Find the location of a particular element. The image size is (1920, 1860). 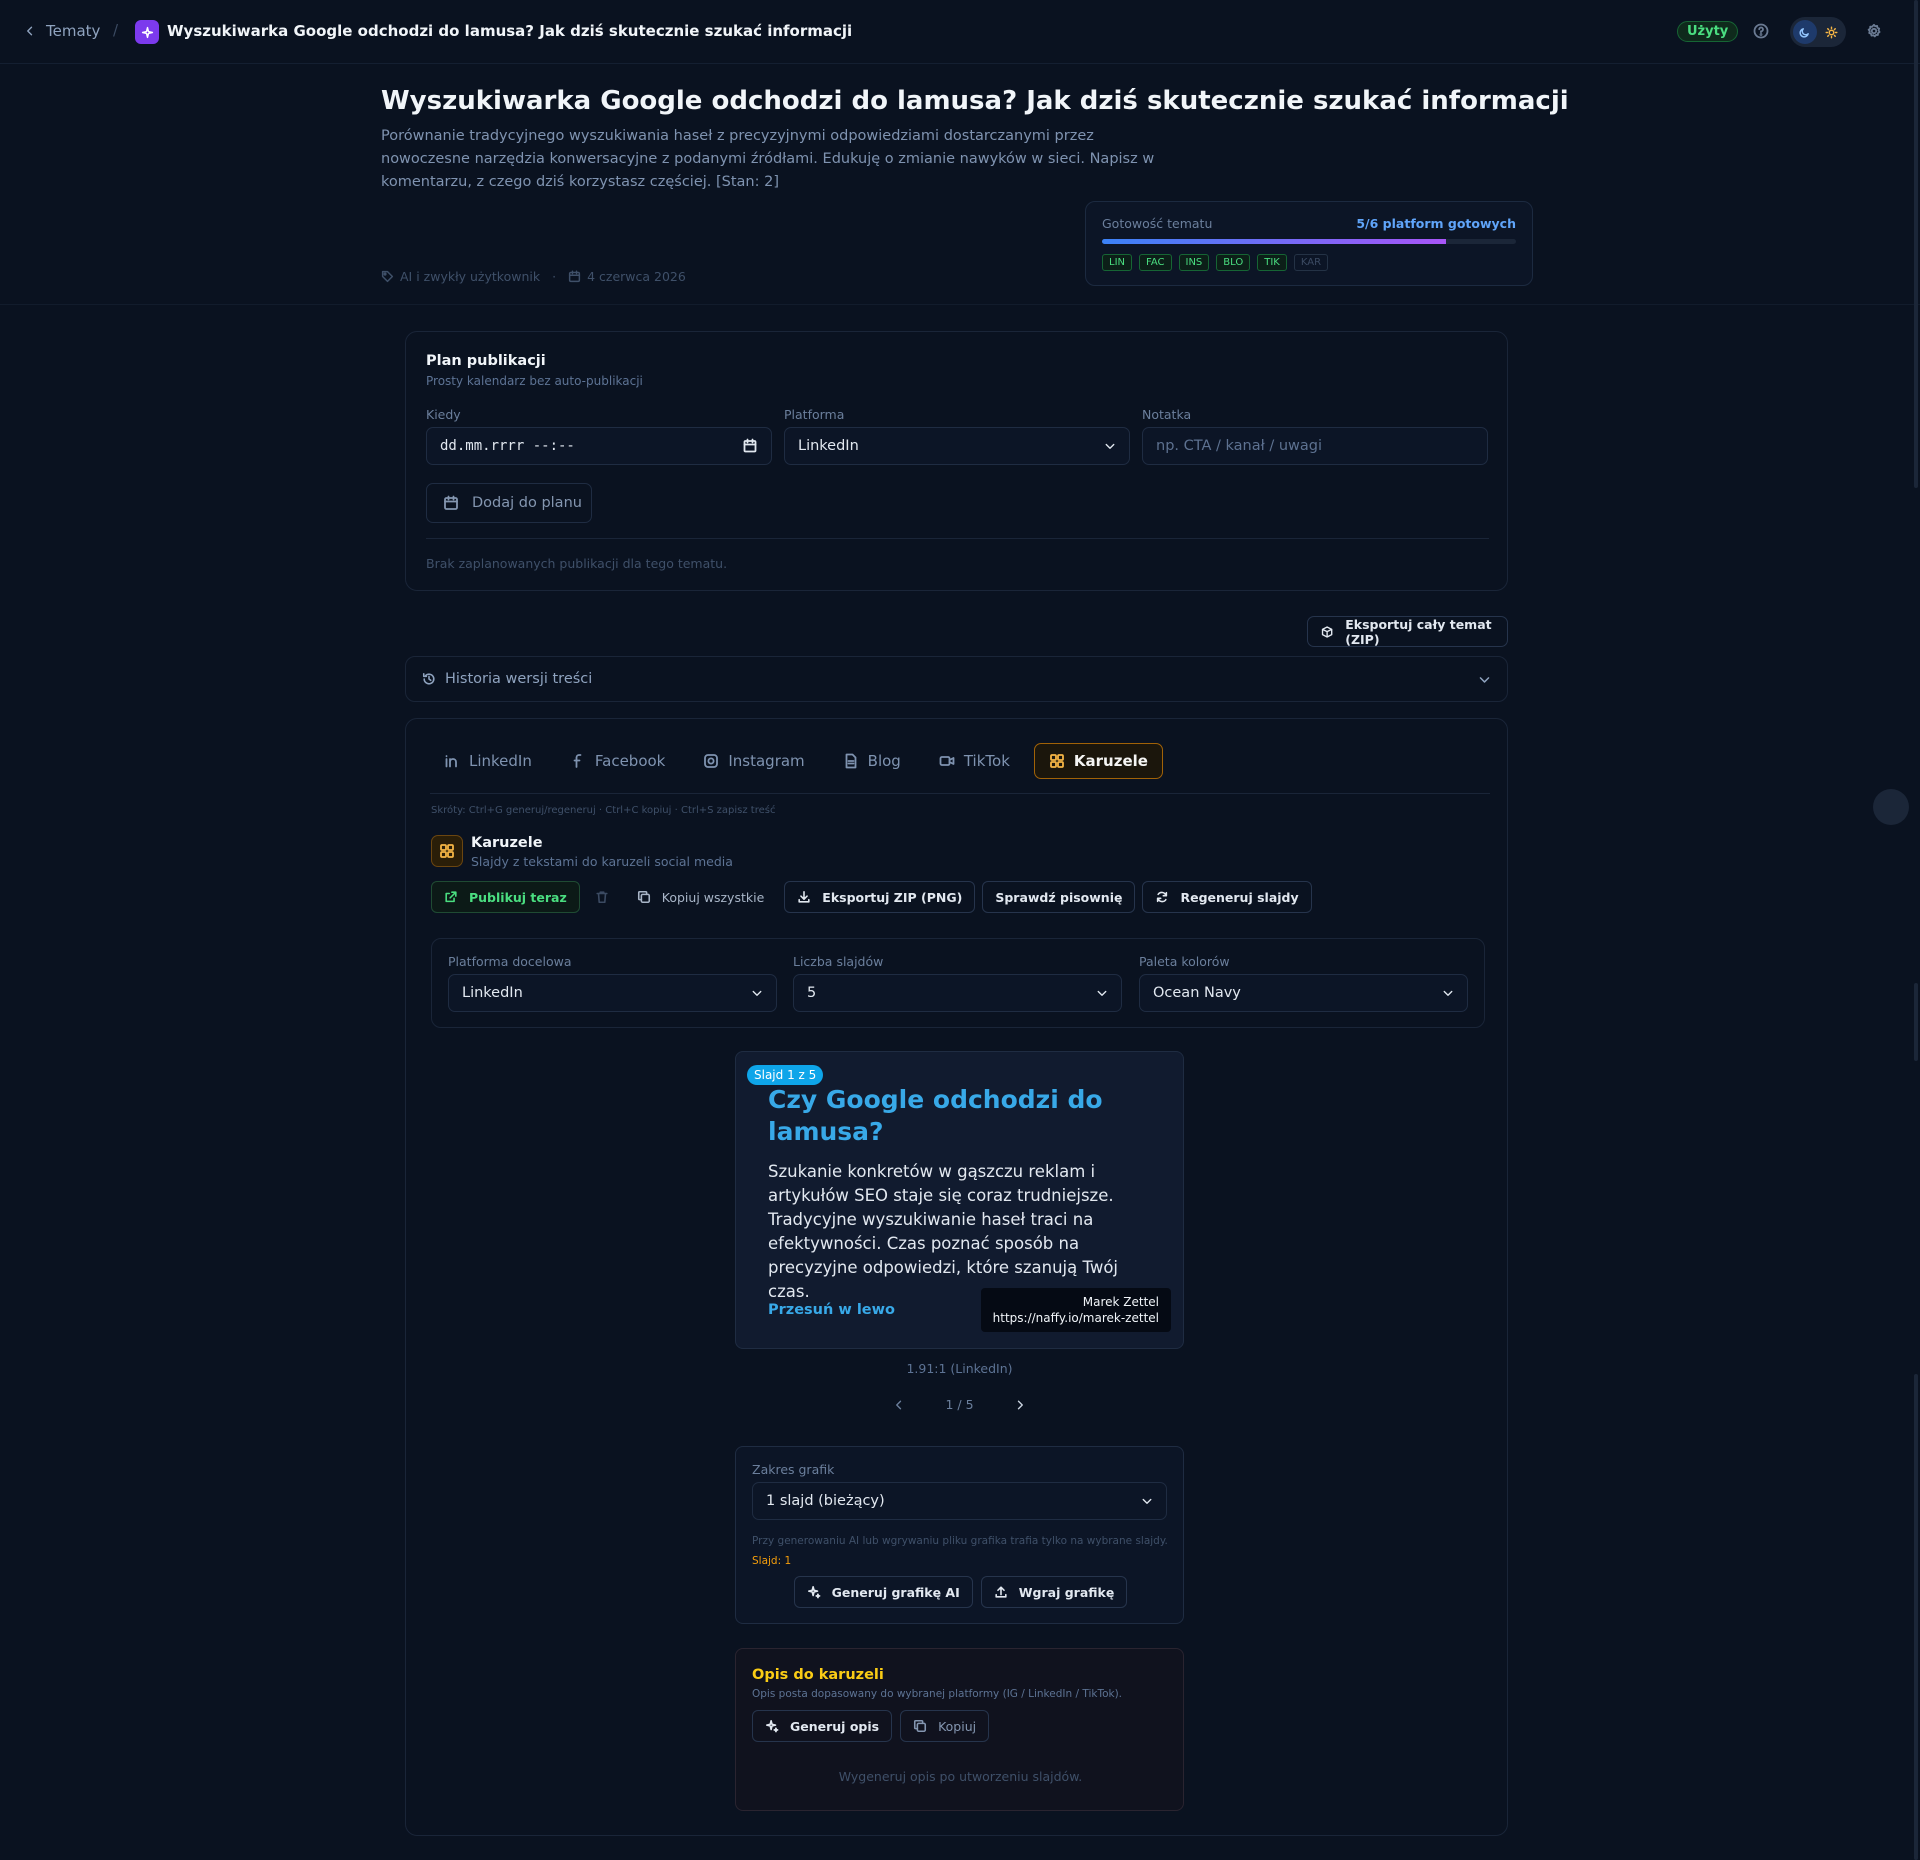

generate-description-label: Generuj opis is located at coordinates (835, 1726).